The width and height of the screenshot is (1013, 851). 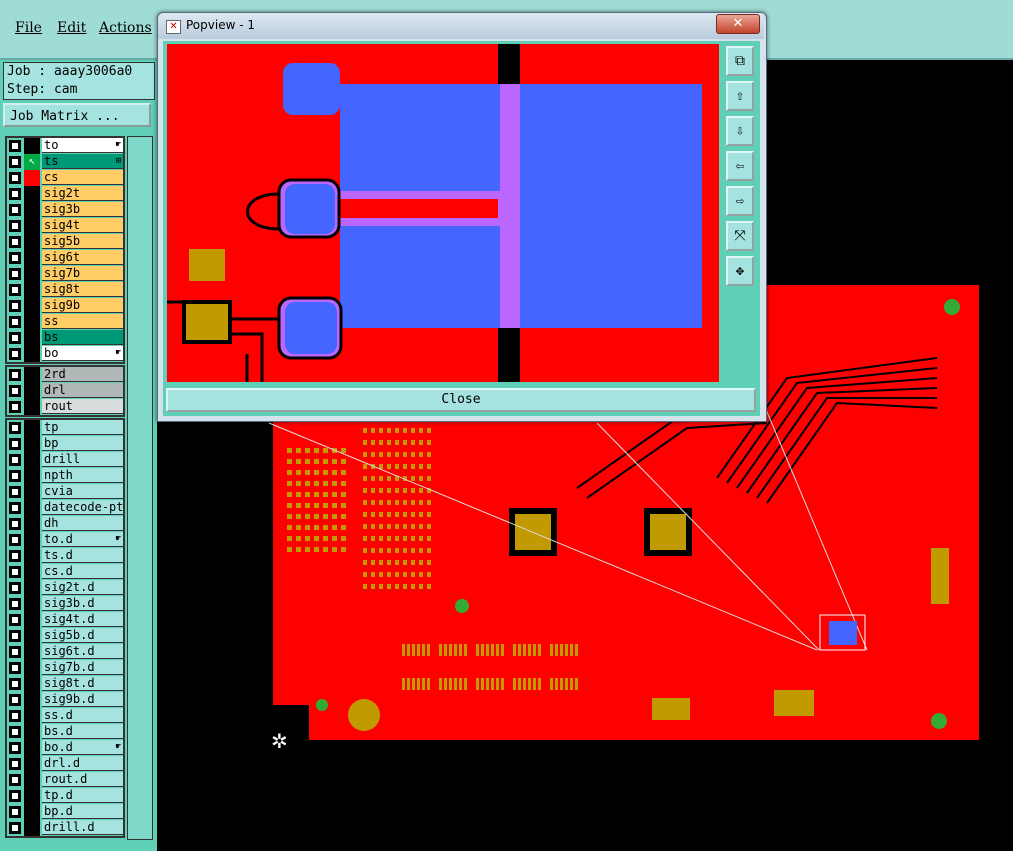 I want to click on layer-list-scrollbar, so click(x=140, y=488).